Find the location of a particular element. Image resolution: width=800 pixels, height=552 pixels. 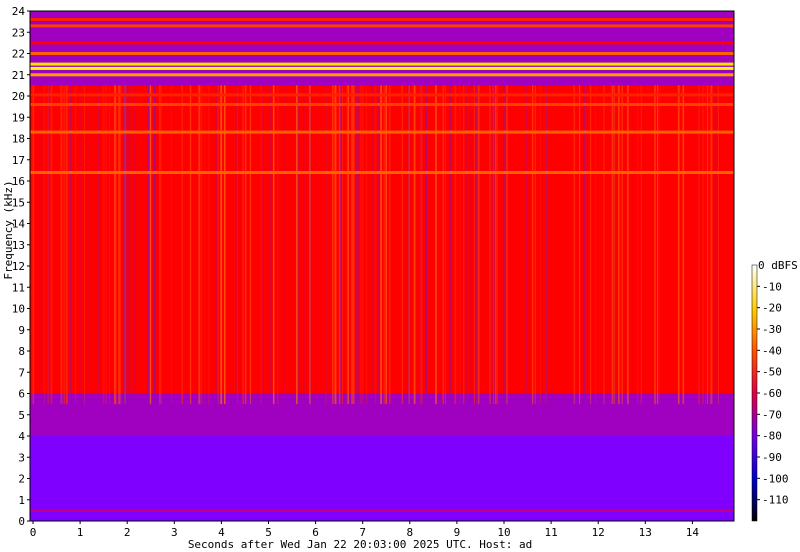

y-tick-label: 21 is located at coordinates (18, 75).